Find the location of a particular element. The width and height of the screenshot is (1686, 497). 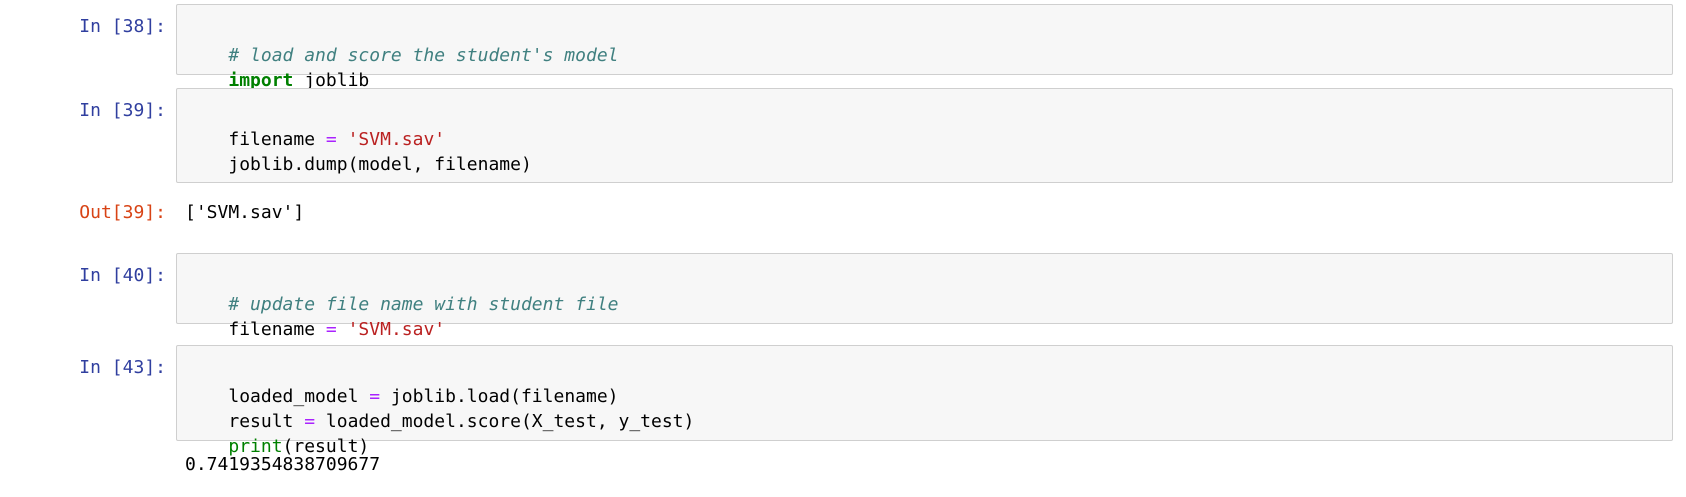

code-line: # update file name with student file is located at coordinates (928, 291).